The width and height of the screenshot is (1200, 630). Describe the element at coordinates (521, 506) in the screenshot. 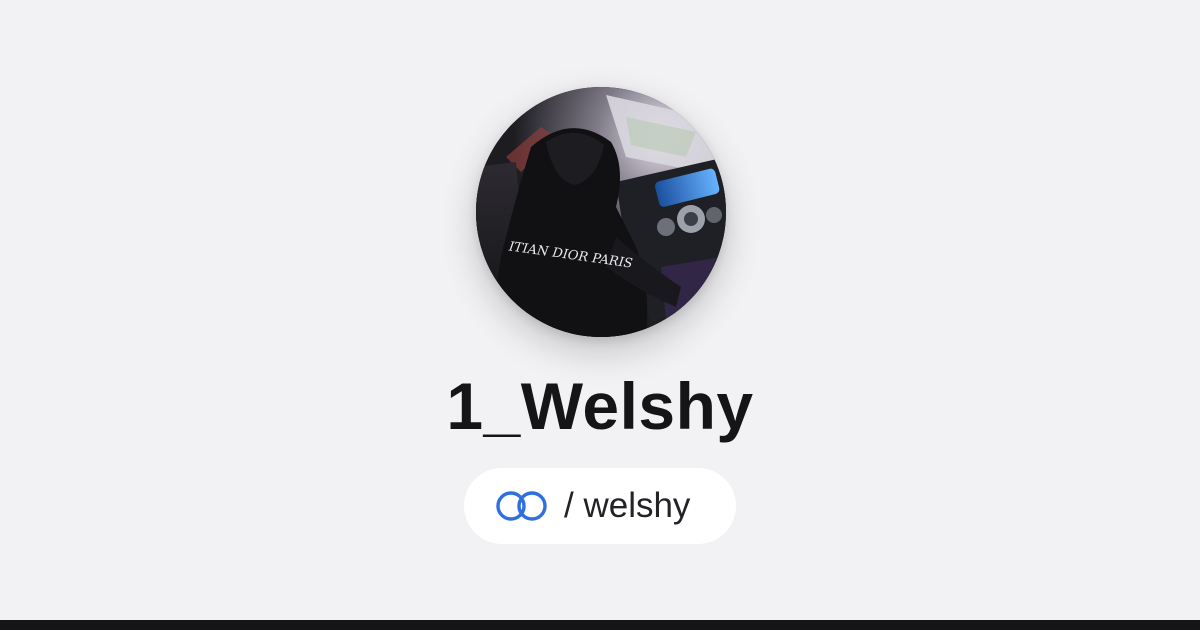

I see `linked-rings-icon` at that location.